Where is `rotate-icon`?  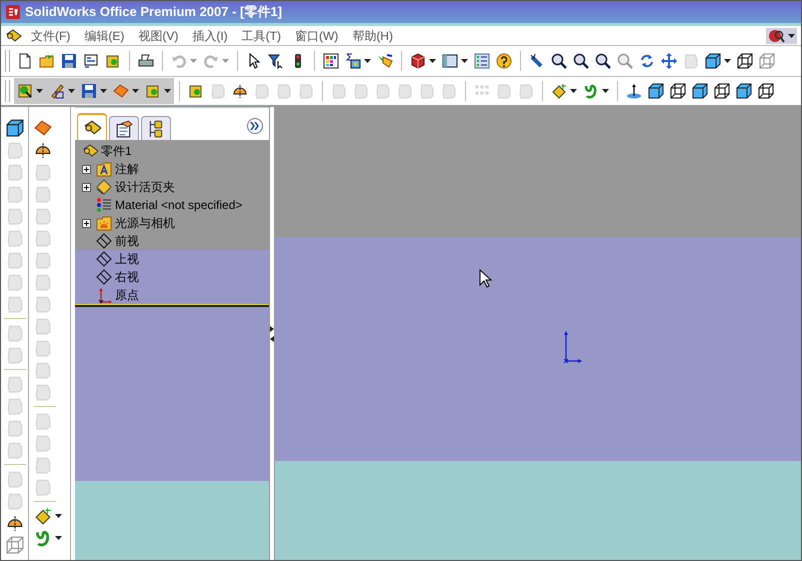
rotate-icon is located at coordinates (647, 61).